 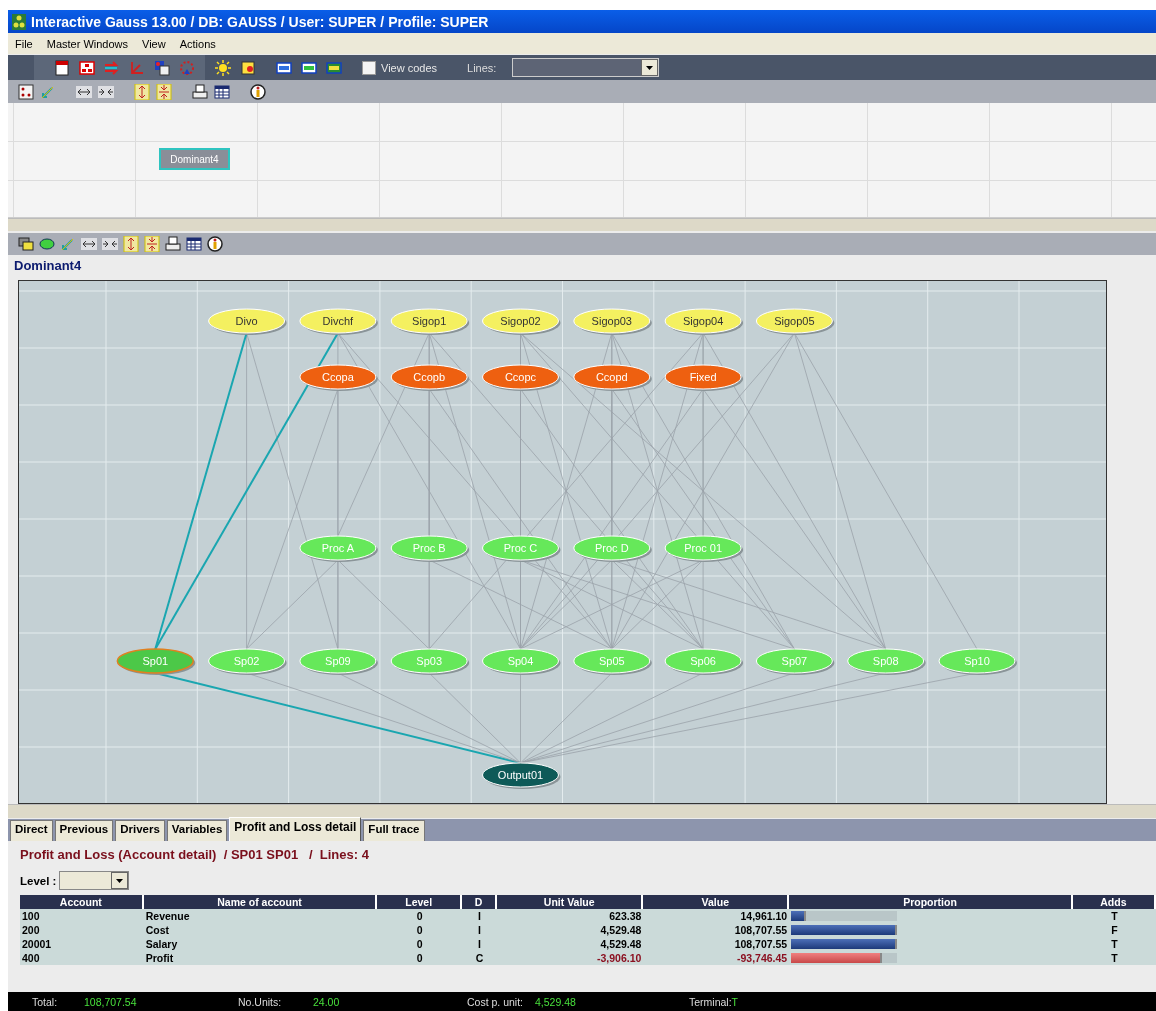 What do you see at coordinates (162, 67) in the screenshot?
I see `palette-icon` at bounding box center [162, 67].